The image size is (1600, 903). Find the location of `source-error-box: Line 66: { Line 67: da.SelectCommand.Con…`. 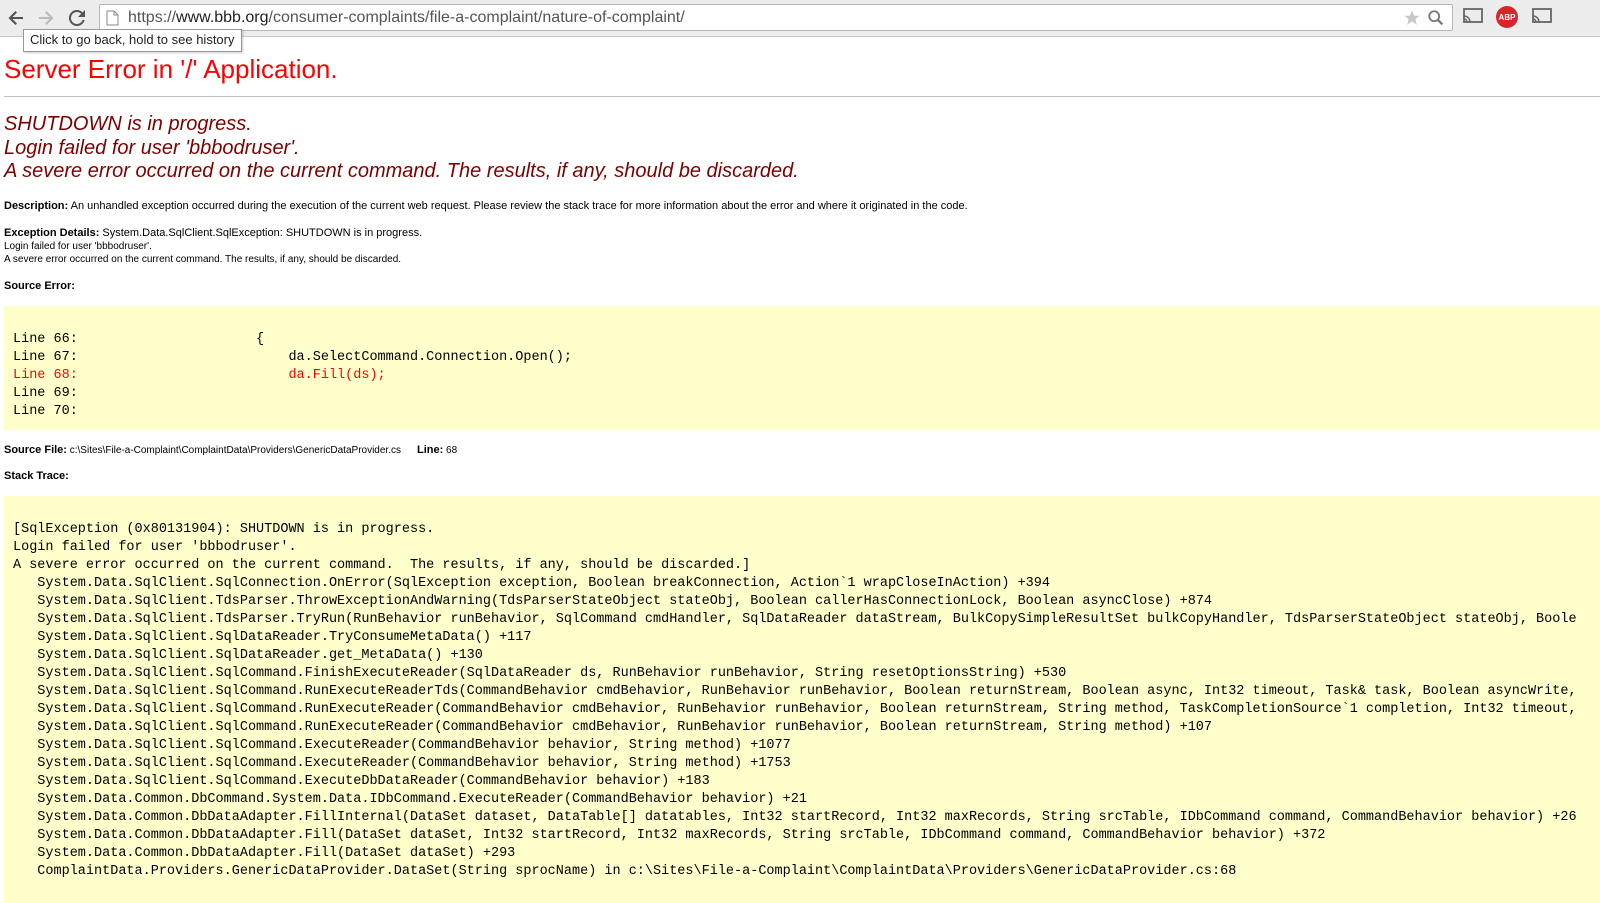

source-error-box: Line 66: { Line 67: da.SelectCommand.Con… is located at coordinates (802, 368).